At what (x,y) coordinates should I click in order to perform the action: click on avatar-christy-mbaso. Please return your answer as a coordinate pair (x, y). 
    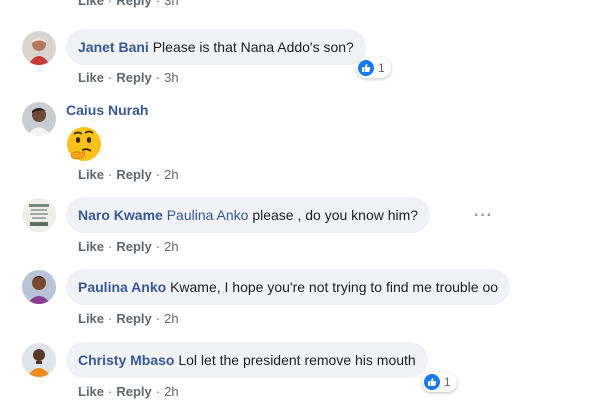
    Looking at the image, I should click on (39, 360).